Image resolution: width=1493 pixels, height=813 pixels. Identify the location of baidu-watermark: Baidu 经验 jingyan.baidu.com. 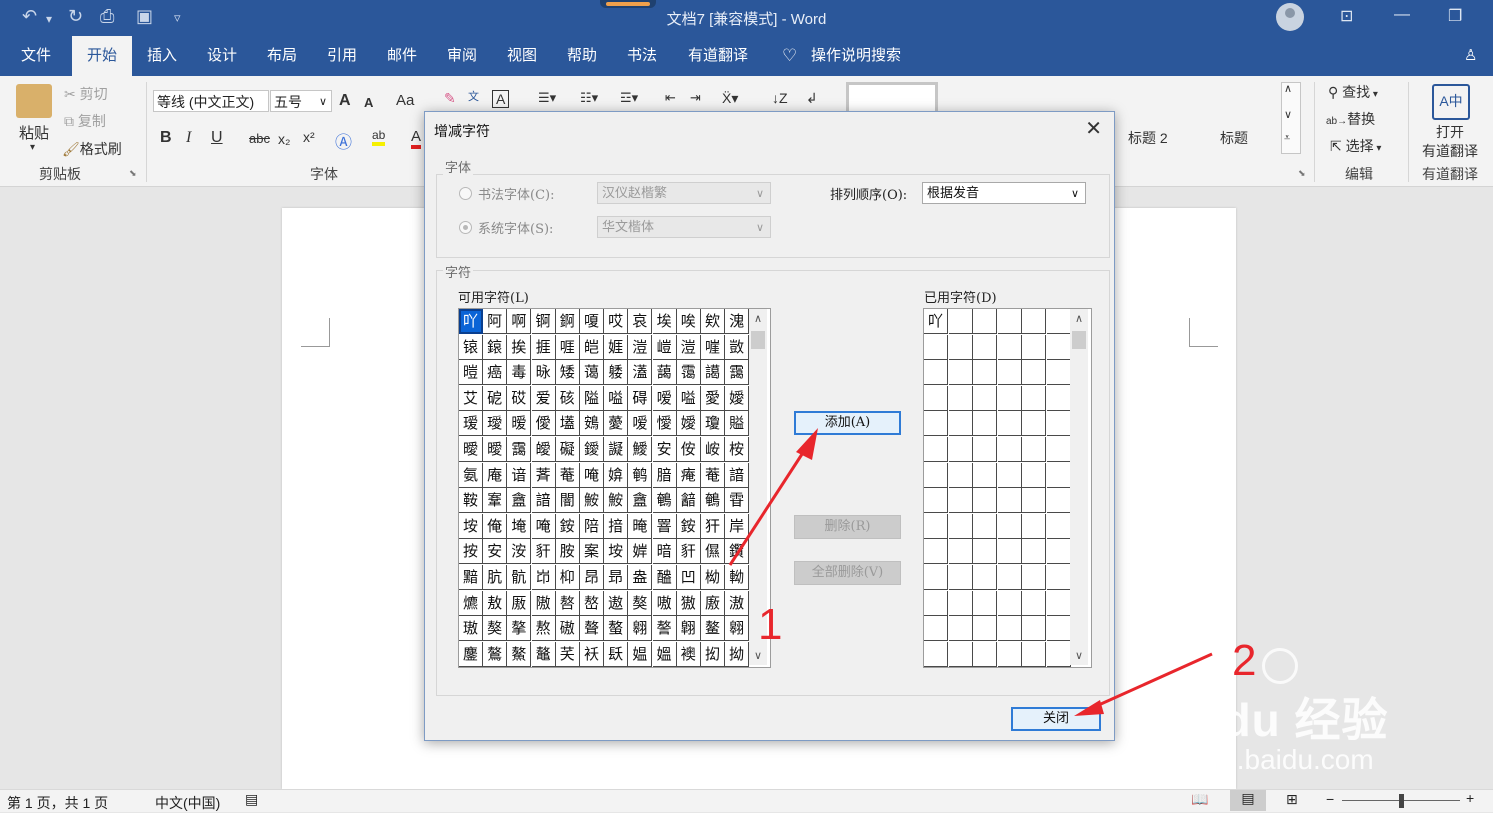
(1292, 718).